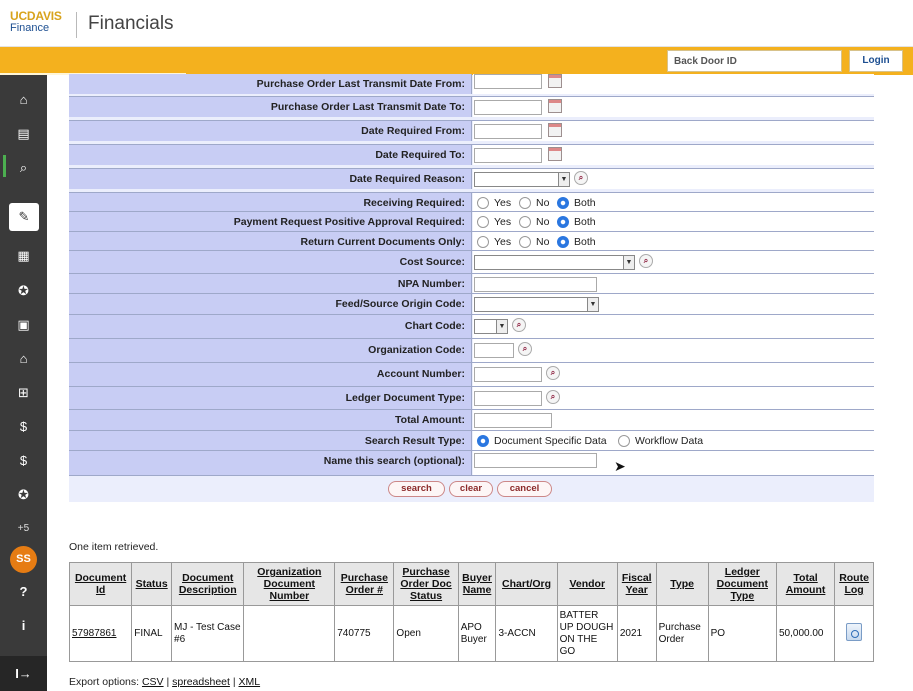 Image resolution: width=913 pixels, height=691 pixels. Describe the element at coordinates (471, 303) in the screenshot. I see `form-row-feed-source: Feed/Source Origin Code: ▼` at that location.